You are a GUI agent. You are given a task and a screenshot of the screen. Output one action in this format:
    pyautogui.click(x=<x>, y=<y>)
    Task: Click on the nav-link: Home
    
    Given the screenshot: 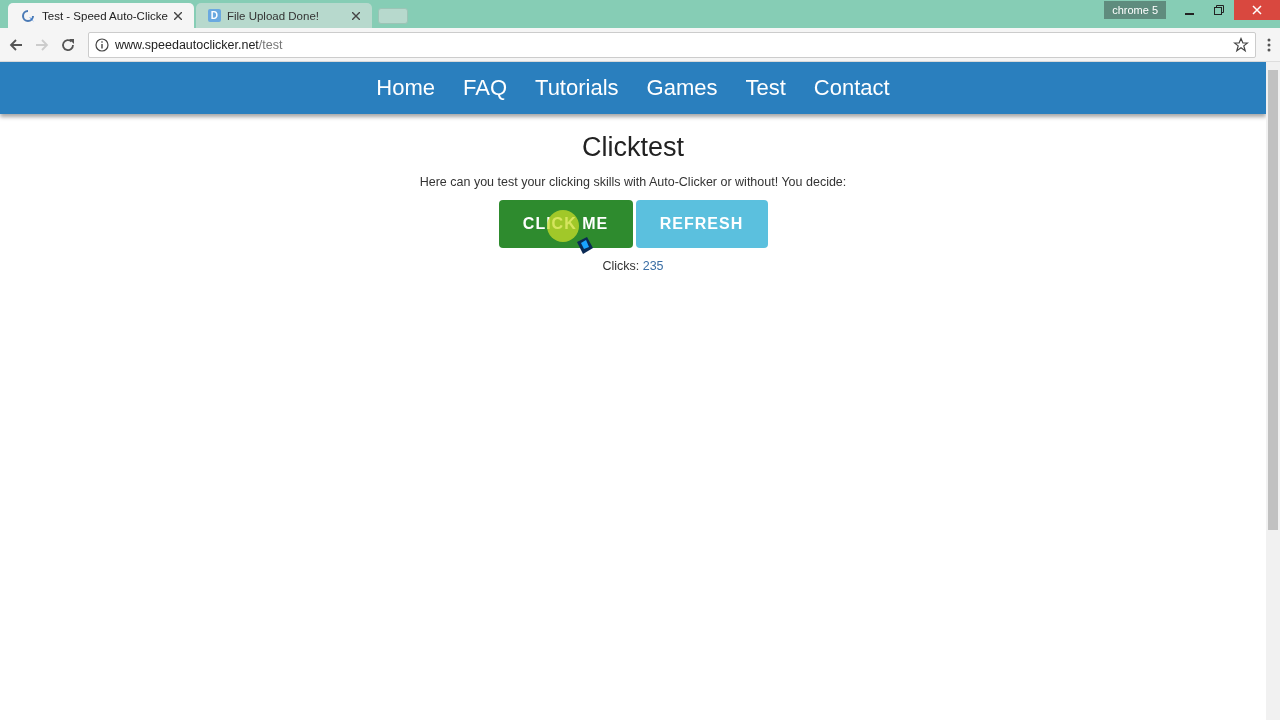 What is the action you would take?
    pyautogui.click(x=405, y=88)
    